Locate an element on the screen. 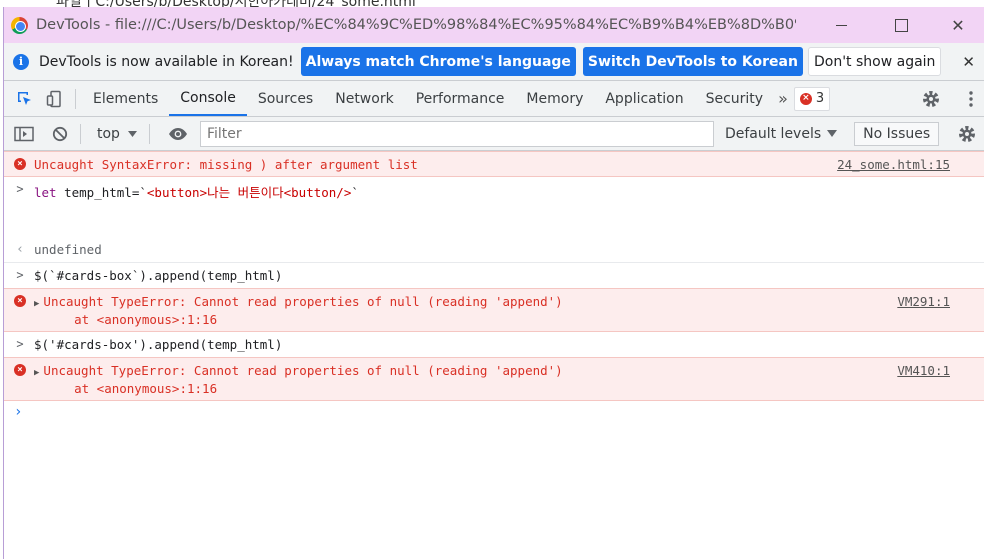 The height and width of the screenshot is (559, 984). source-link: VM291:1 is located at coordinates (923, 301).